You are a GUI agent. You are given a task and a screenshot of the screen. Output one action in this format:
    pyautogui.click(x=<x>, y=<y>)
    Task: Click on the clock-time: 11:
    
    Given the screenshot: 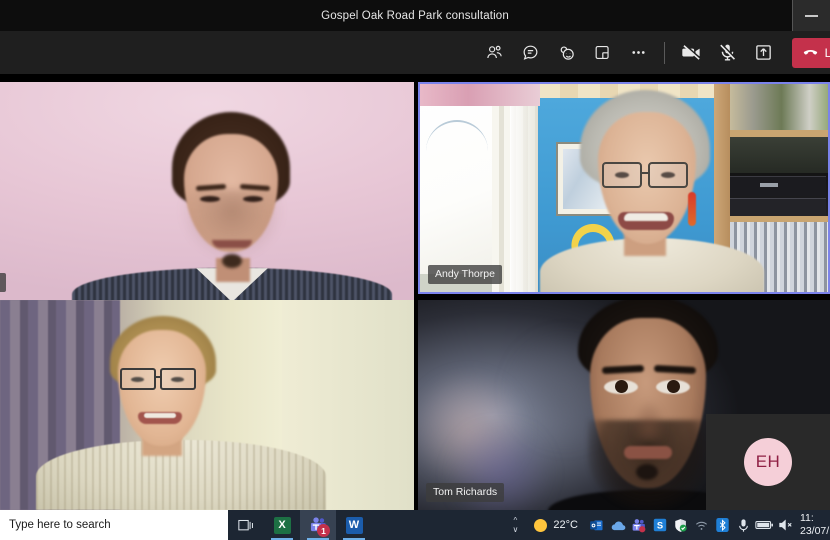 What is the action you would take?
    pyautogui.click(x=807, y=518)
    